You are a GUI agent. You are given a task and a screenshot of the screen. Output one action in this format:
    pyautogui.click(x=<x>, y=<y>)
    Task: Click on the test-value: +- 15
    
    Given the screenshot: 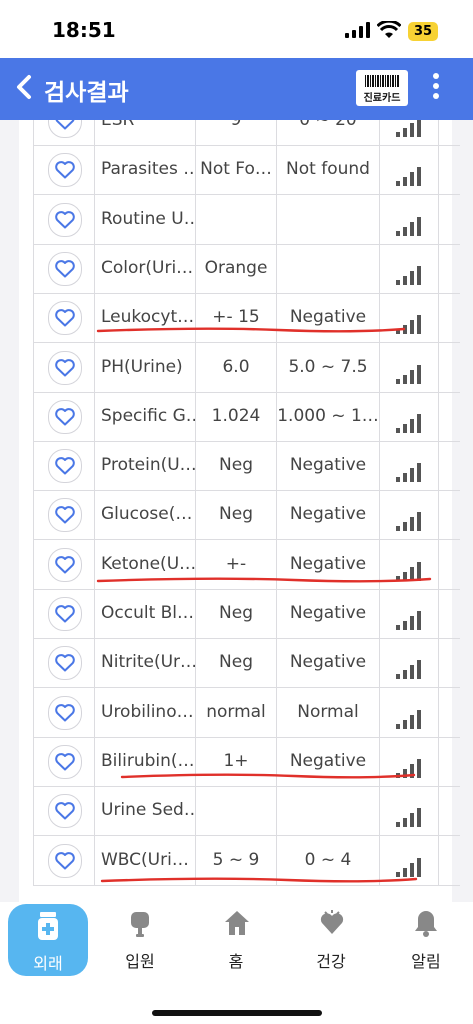 What is the action you would take?
    pyautogui.click(x=235, y=318)
    